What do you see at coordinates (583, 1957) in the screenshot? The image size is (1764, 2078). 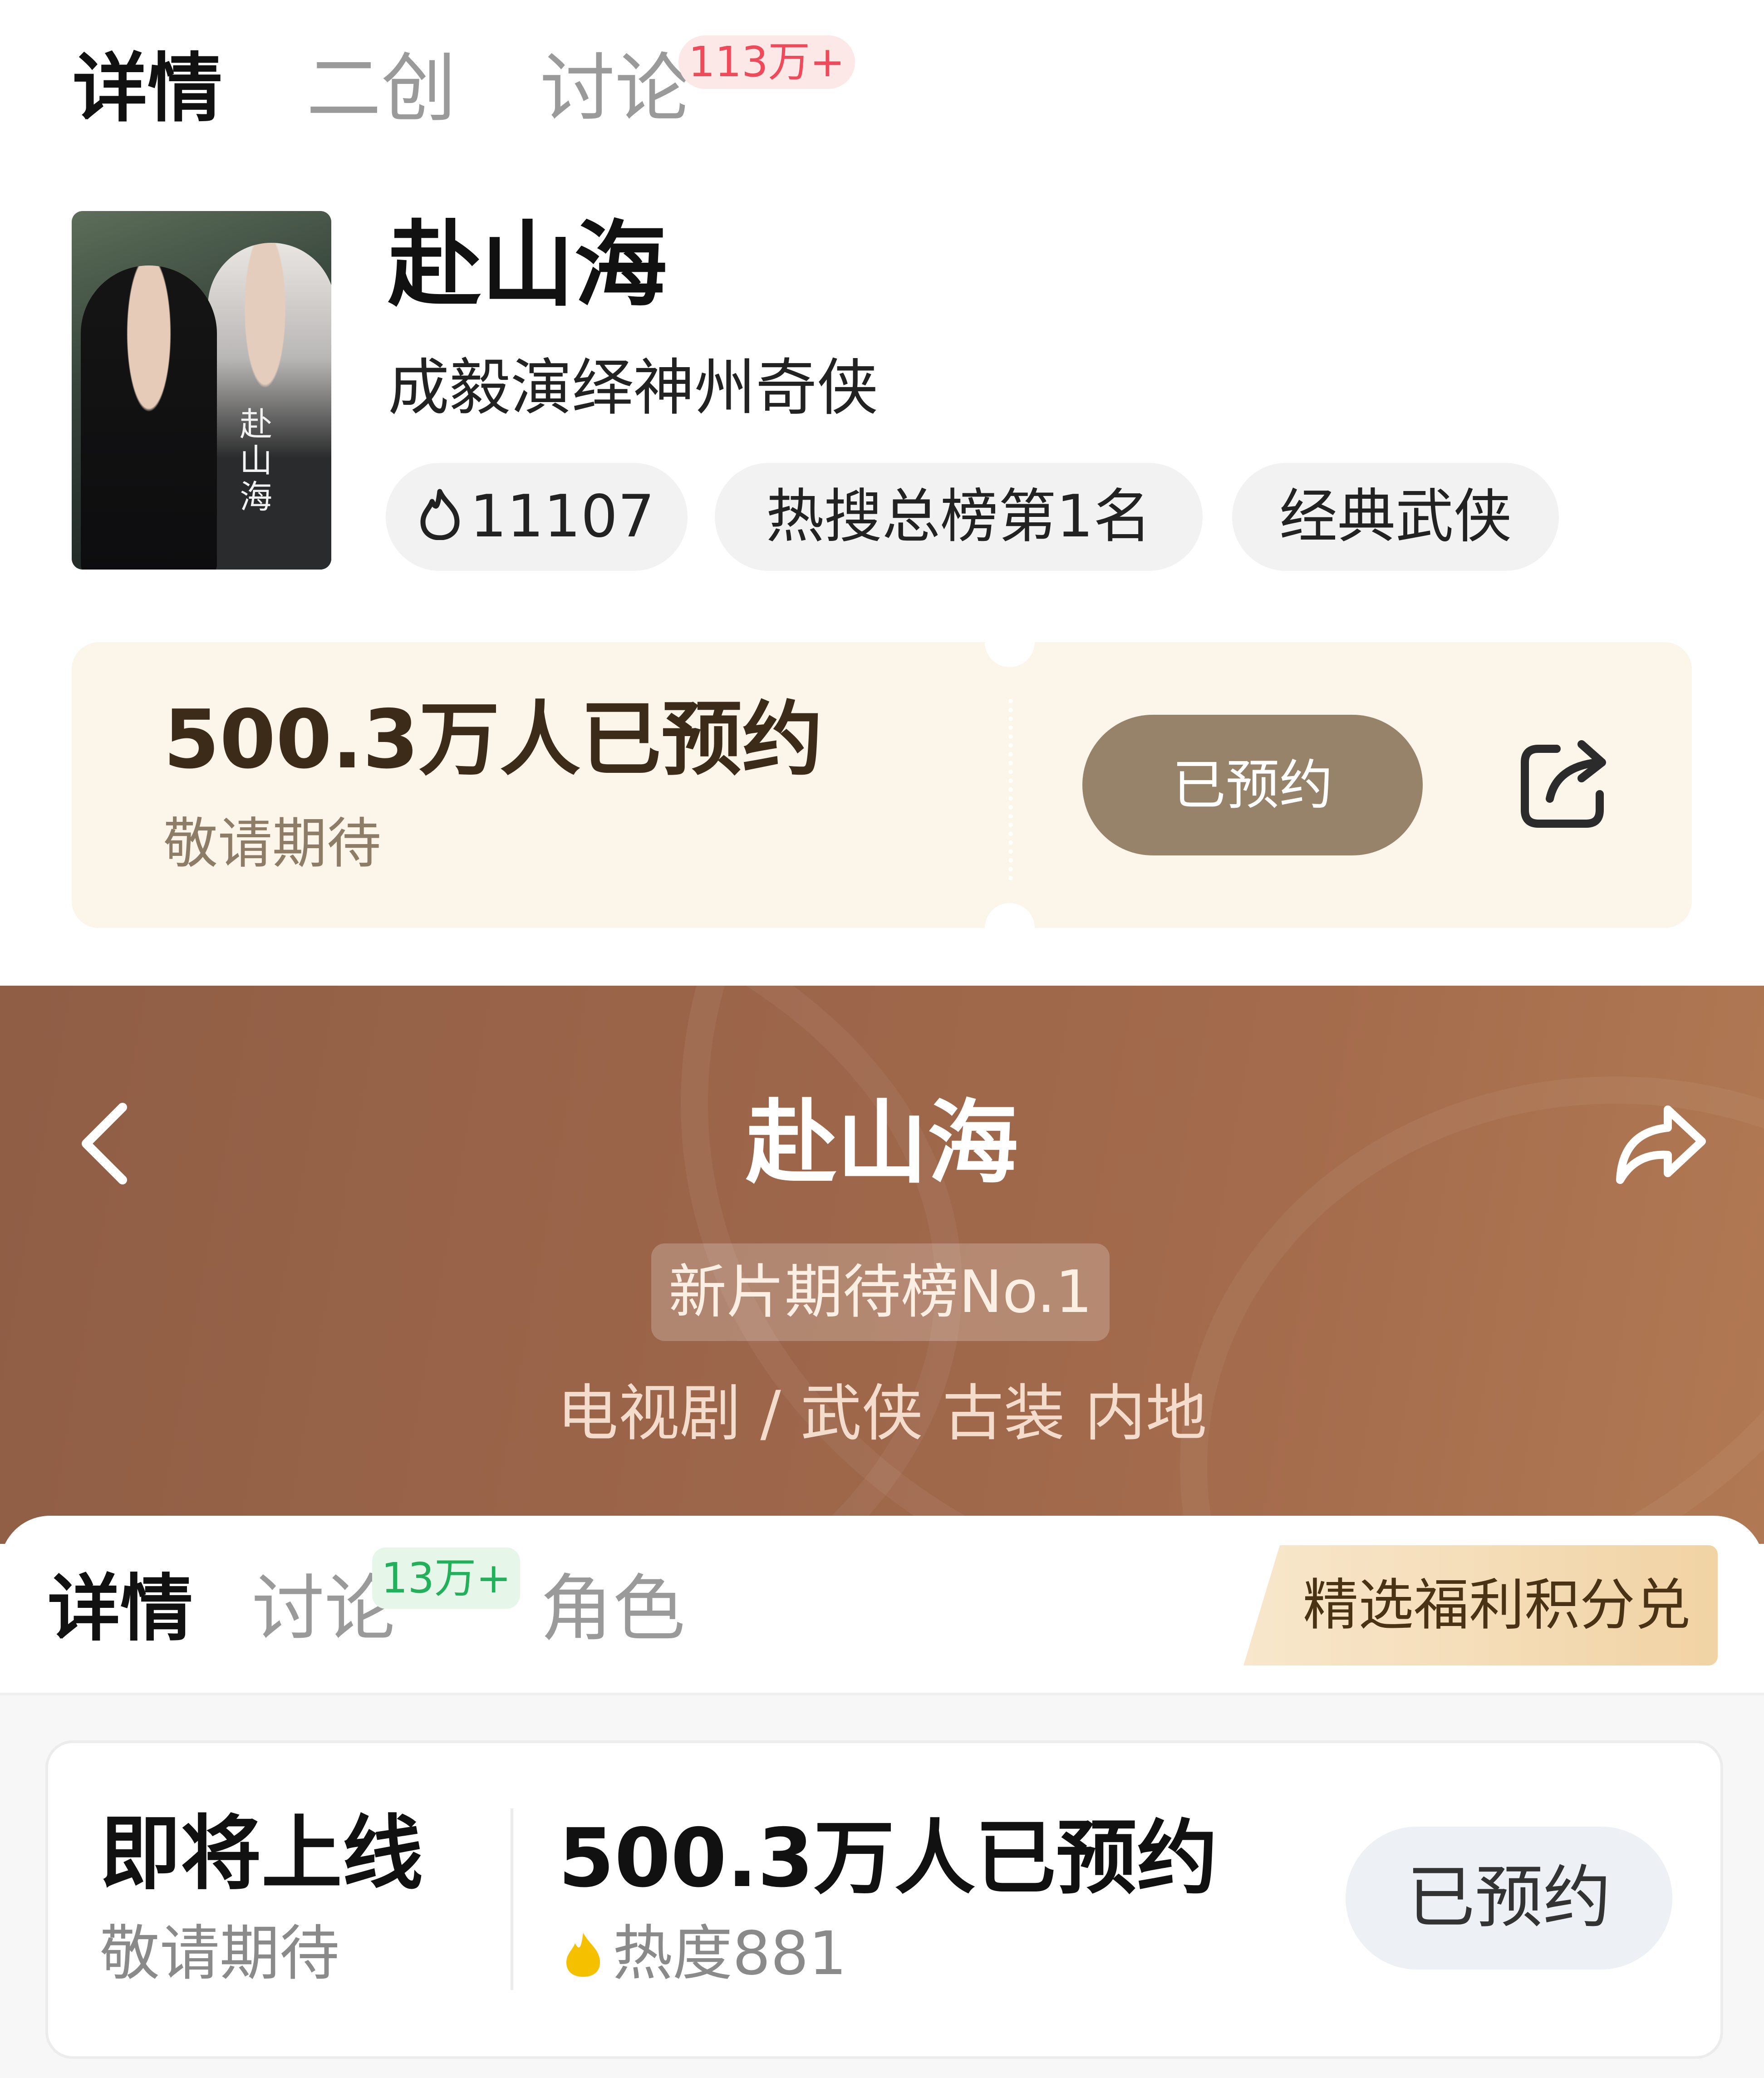 I see `flame-filled-icon` at bounding box center [583, 1957].